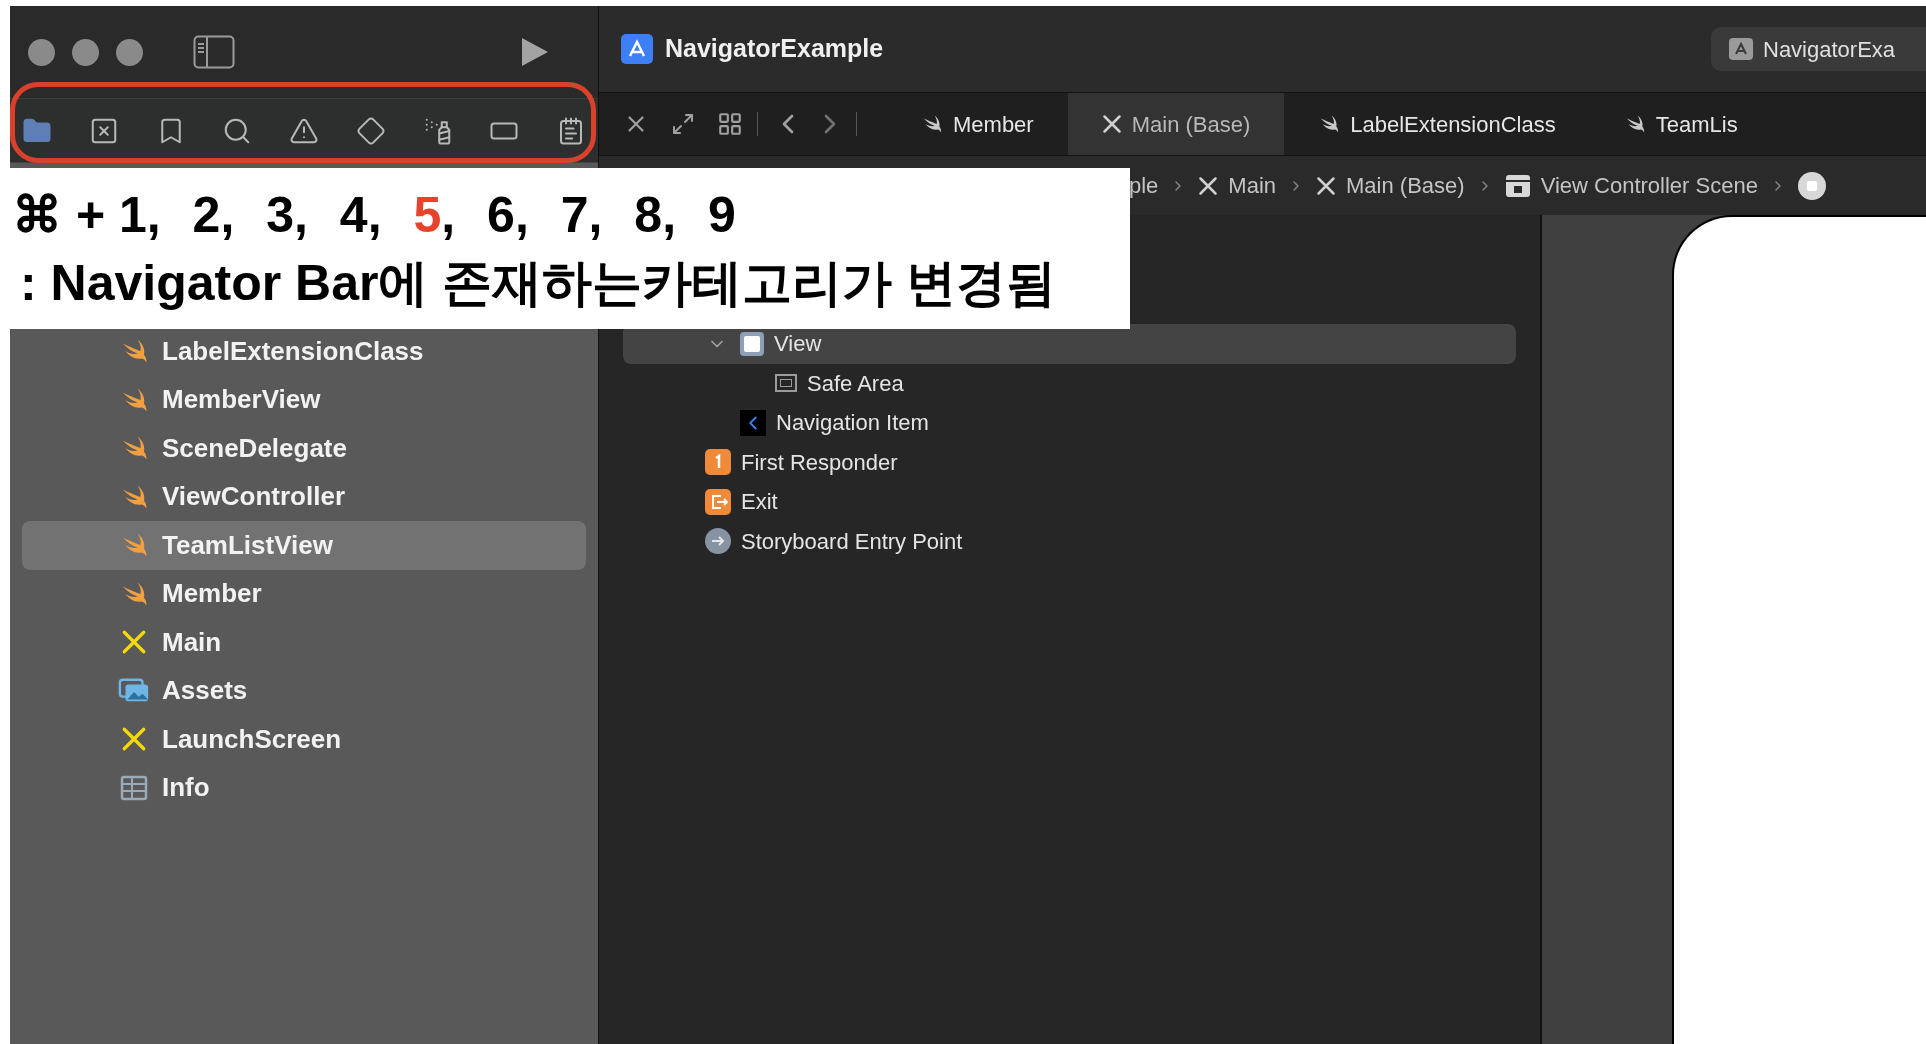  What do you see at coordinates (1069, 541) in the screenshot?
I see `outline-row: Storyboard Entry Point` at bounding box center [1069, 541].